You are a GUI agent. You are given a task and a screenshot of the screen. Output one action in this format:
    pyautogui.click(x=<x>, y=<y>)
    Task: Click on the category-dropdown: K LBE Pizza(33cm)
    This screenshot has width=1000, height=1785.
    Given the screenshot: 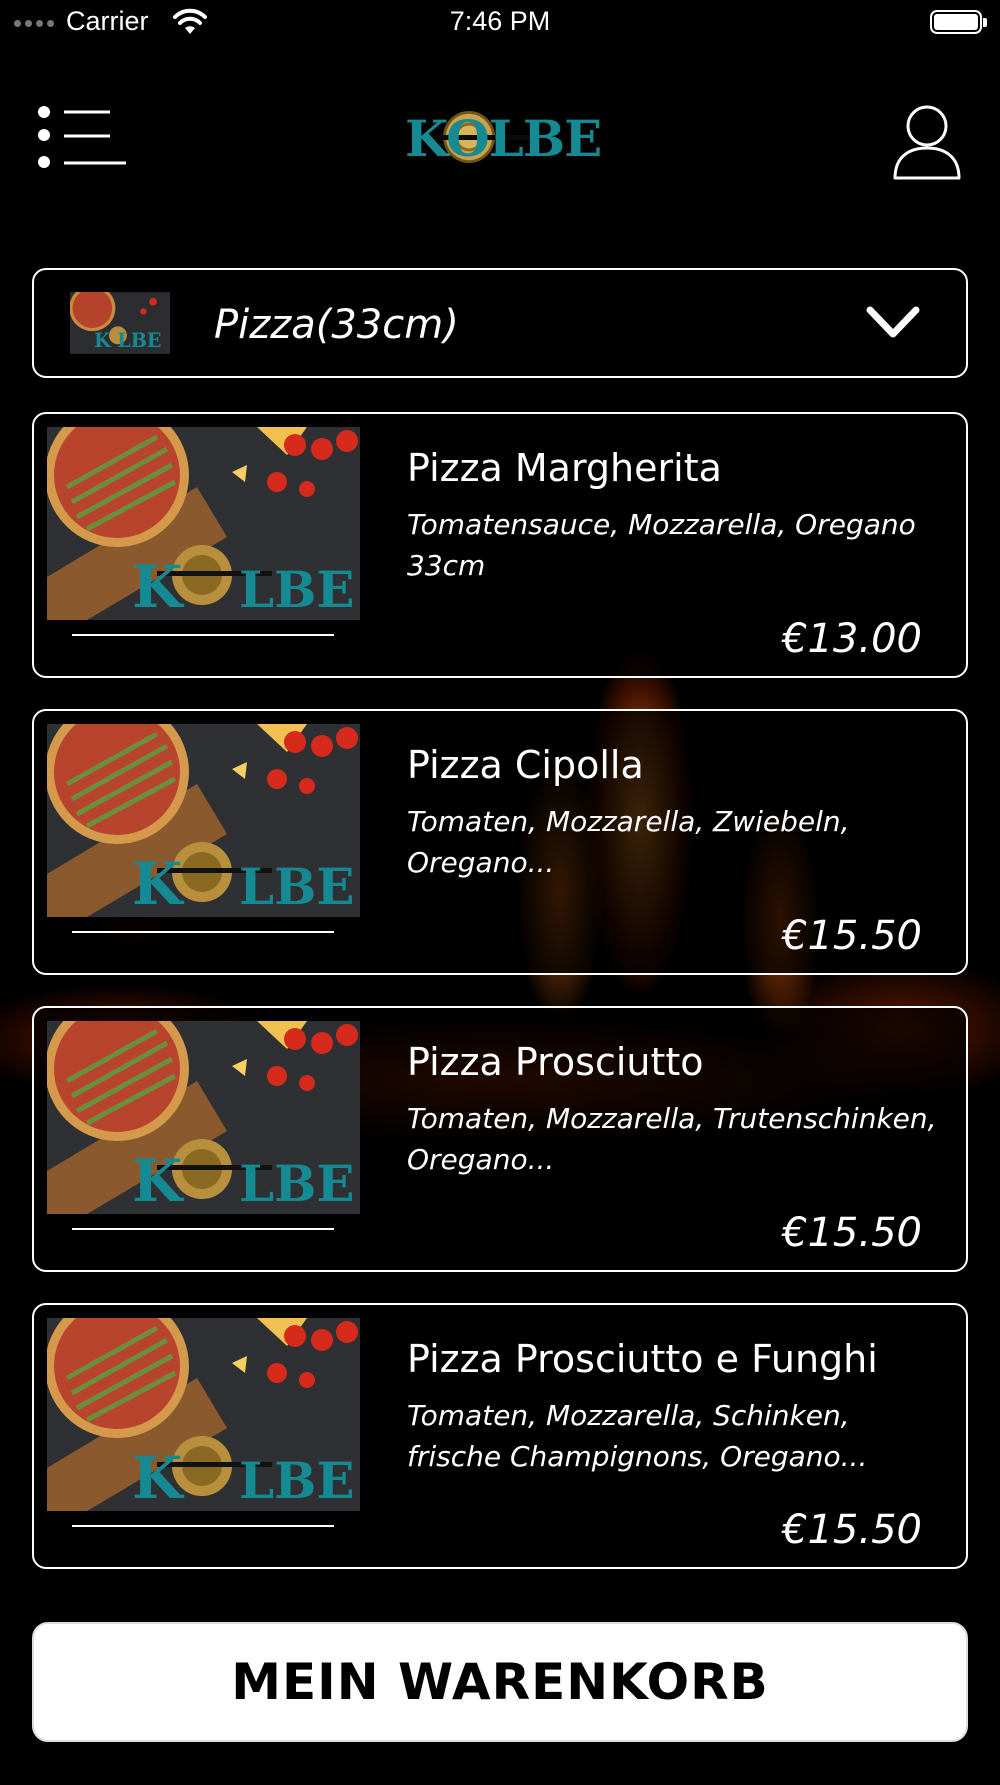 What is the action you would take?
    pyautogui.click(x=500, y=323)
    